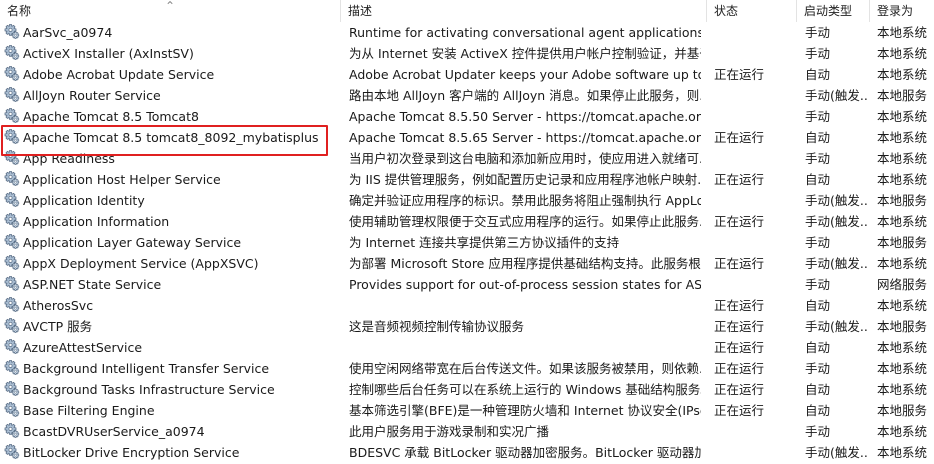 This screenshot has height=464, width=934. Describe the element at coordinates (58, 326) in the screenshot. I see `service-name: AVCTP 服务` at that location.